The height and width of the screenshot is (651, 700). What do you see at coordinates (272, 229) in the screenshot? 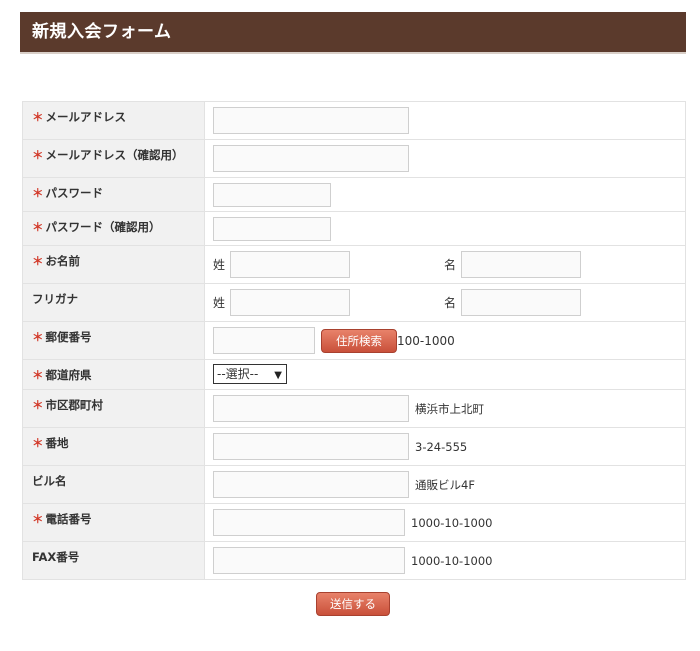
I see `password-confirm-input` at bounding box center [272, 229].